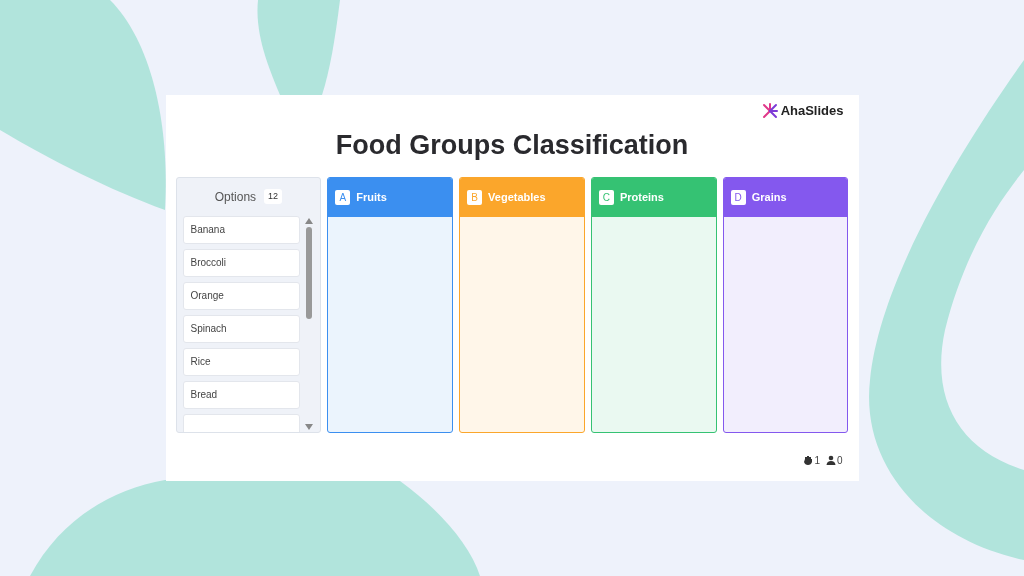 This screenshot has height=576, width=1024. I want to click on category-name: Vegetables, so click(517, 197).